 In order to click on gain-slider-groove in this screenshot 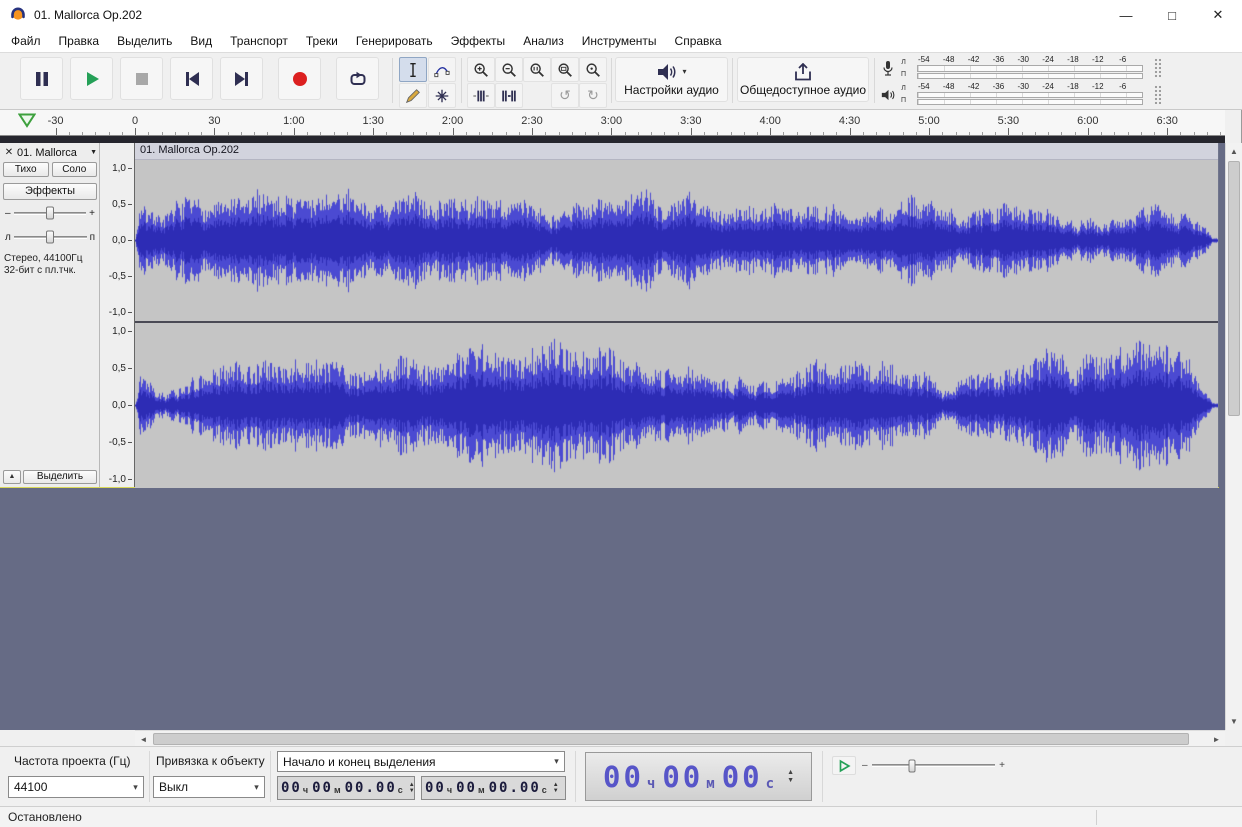, I will do `click(50, 213)`.